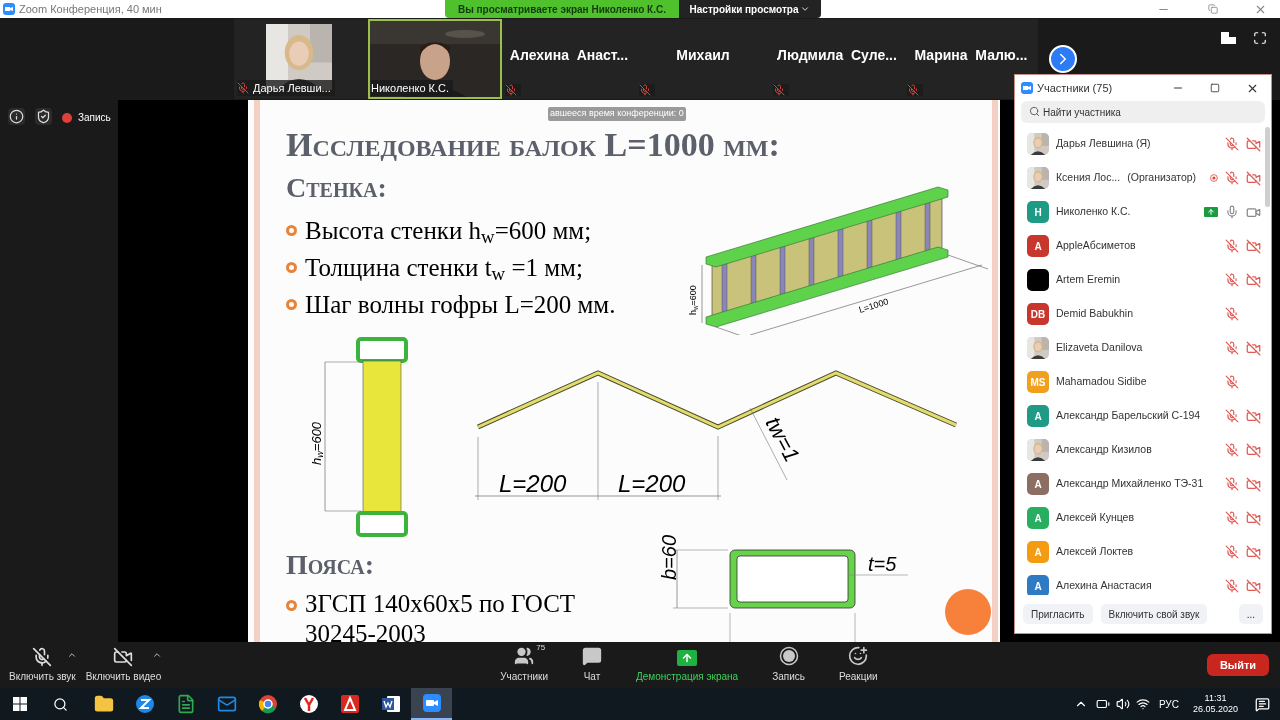  Describe the element at coordinates (1140, 450) in the screenshot. I see `participant-row: Александр Кизилов` at that location.